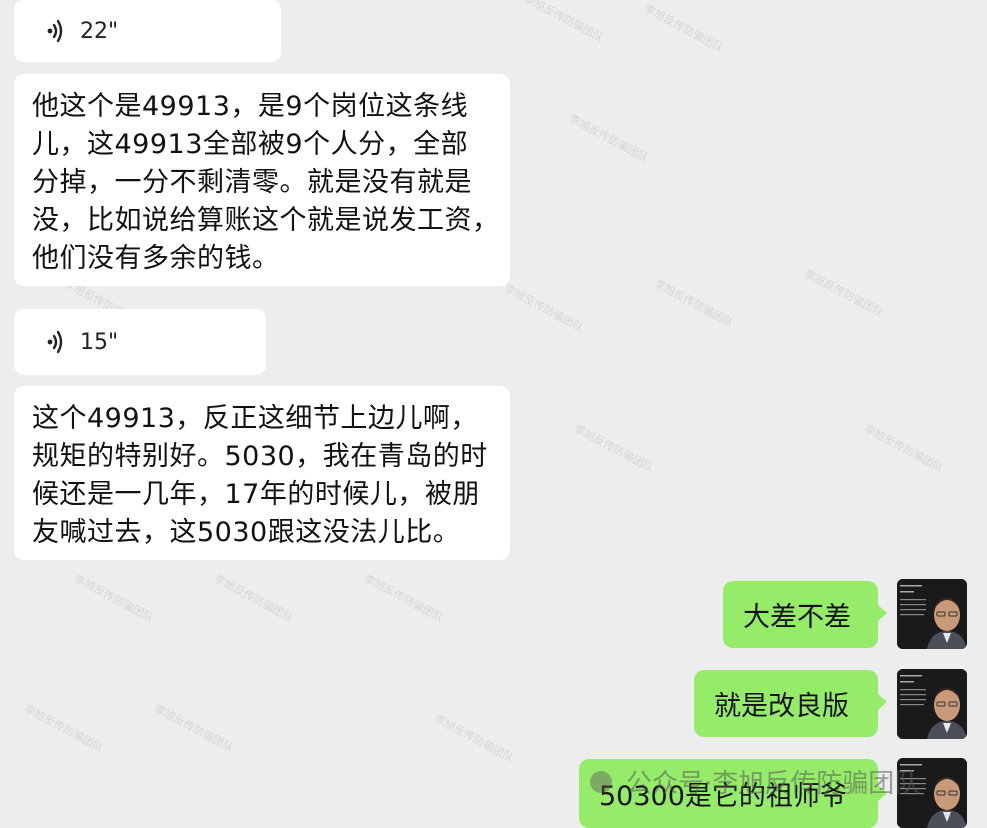 Image resolution: width=987 pixels, height=828 pixels. Describe the element at coordinates (250, 106) in the screenshot. I see `message-line: 他这个是49913，是9个岗位这条线` at that location.